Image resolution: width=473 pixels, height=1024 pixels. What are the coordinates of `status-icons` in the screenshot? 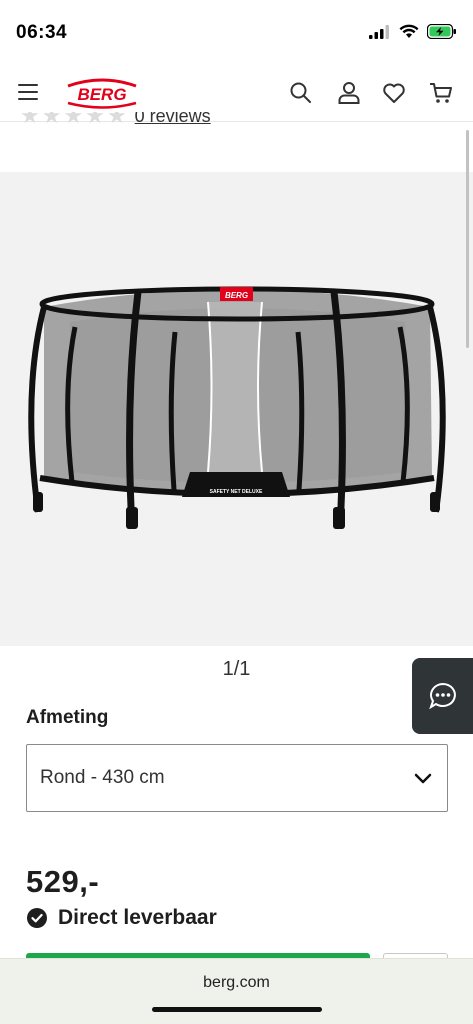 It's located at (413, 31).